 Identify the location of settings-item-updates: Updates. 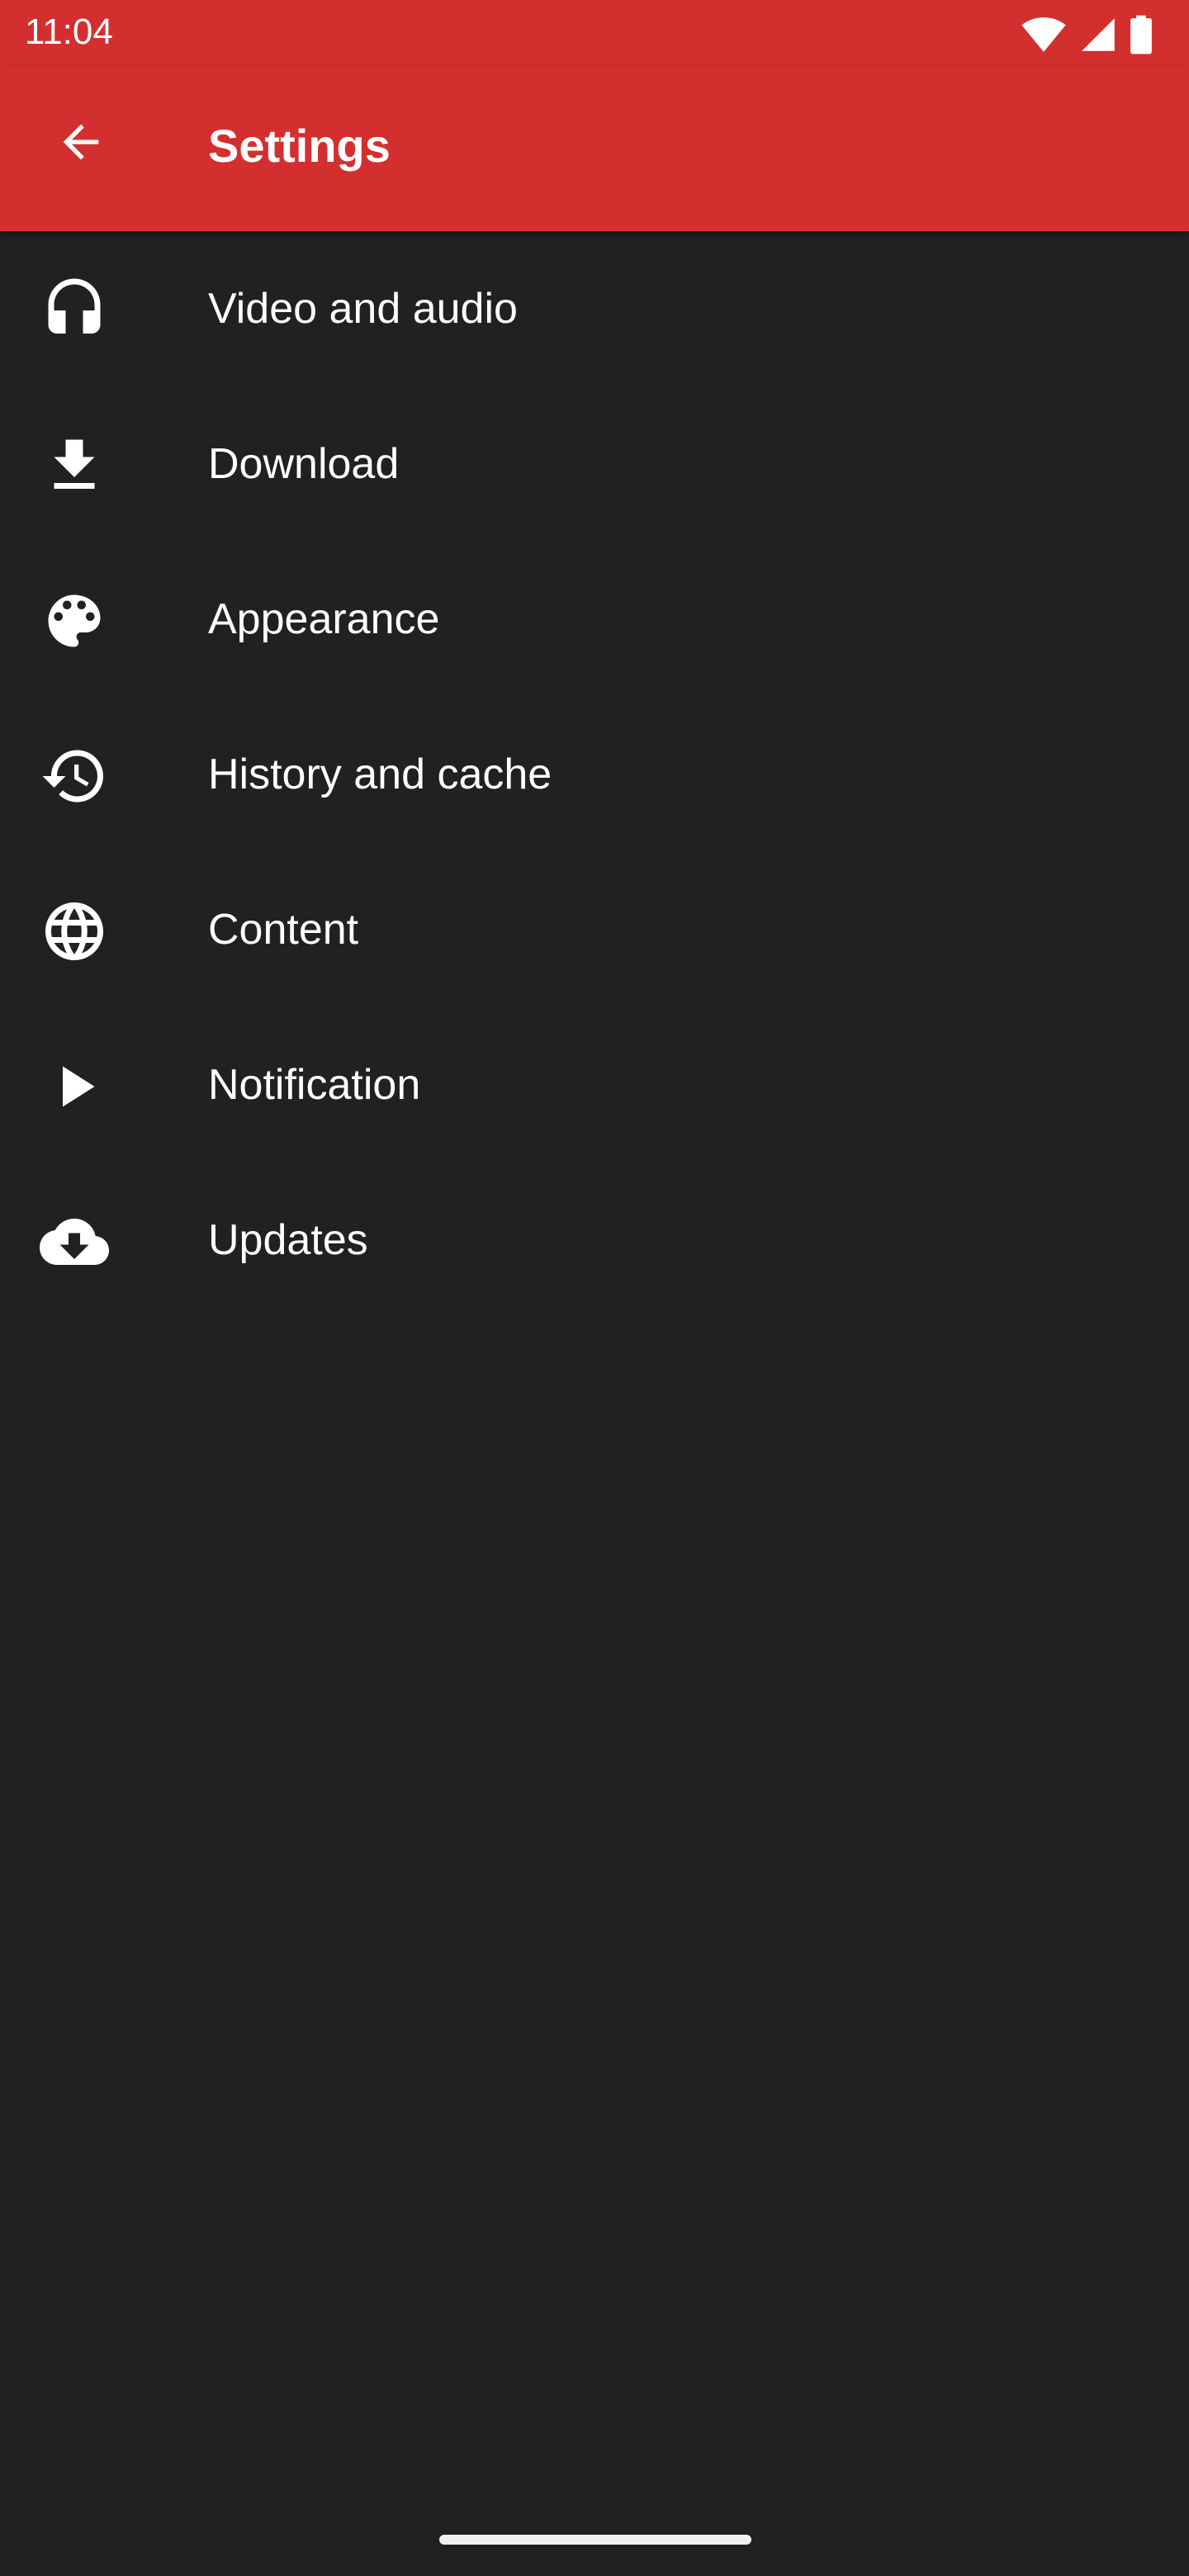
(594, 1241).